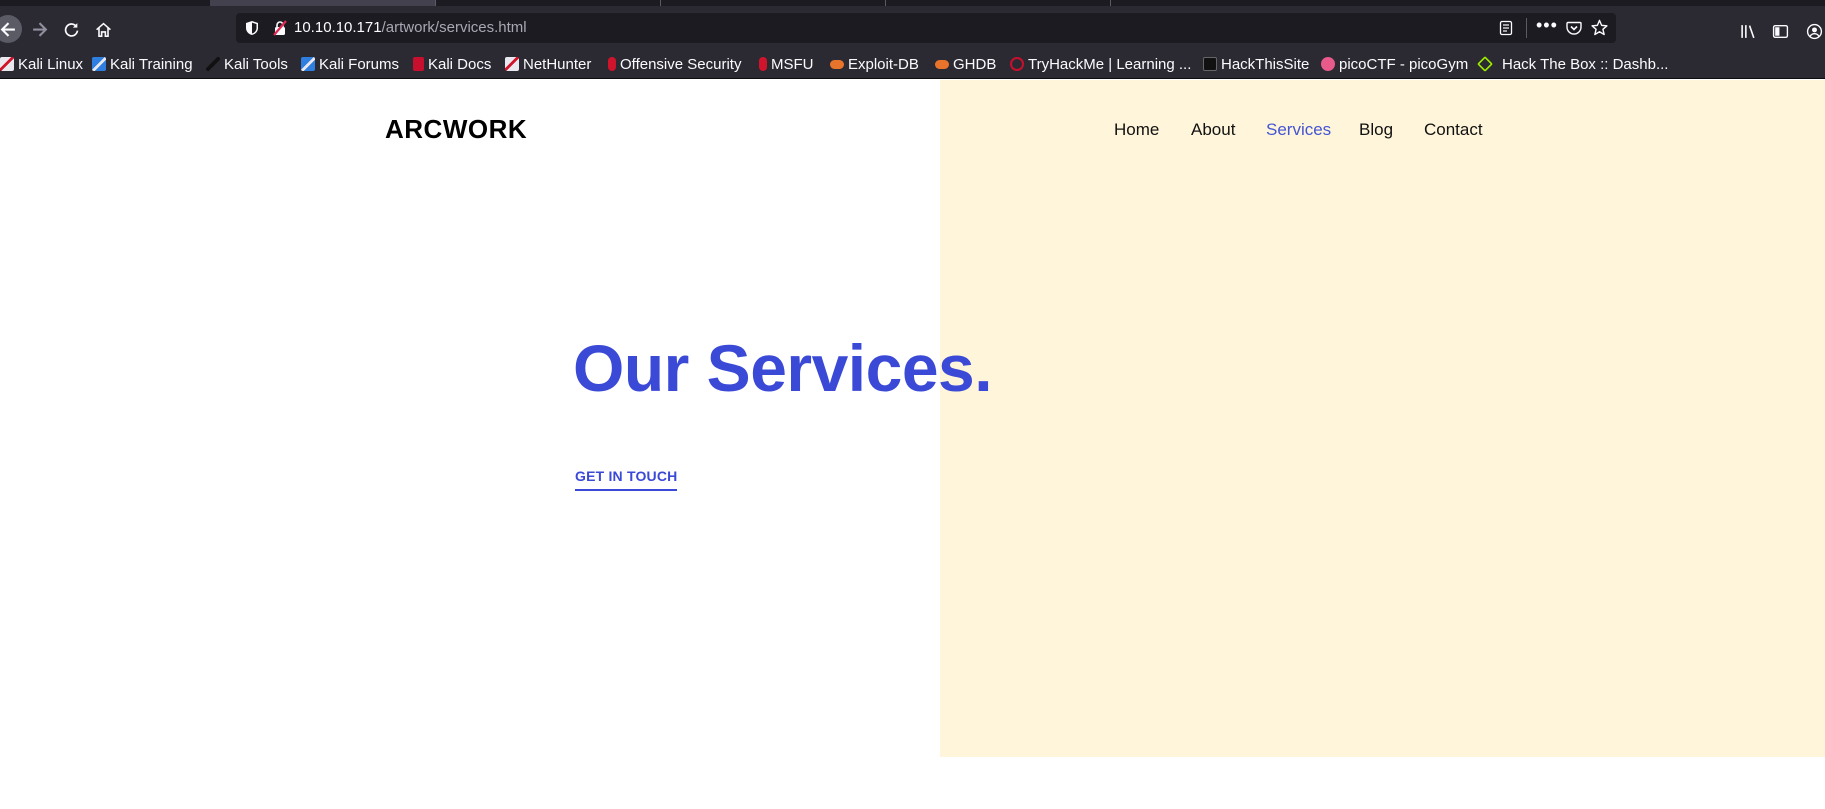 Image resolution: width=1825 pixels, height=809 pixels. Describe the element at coordinates (883, 64) in the screenshot. I see `bookmark-label: Exploit-DB` at that location.